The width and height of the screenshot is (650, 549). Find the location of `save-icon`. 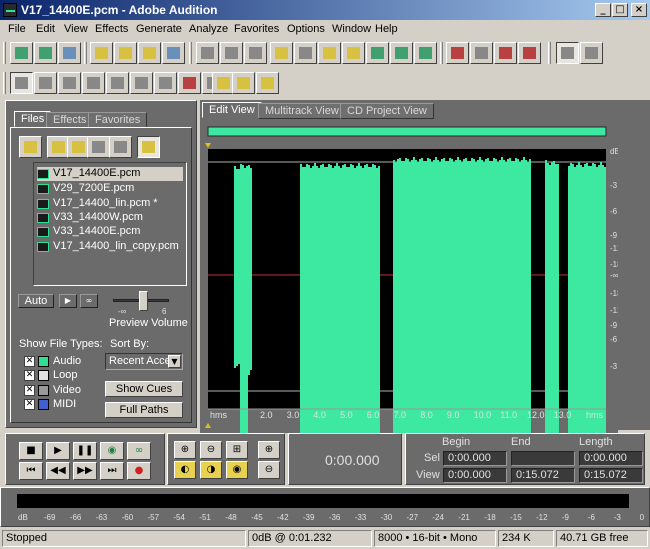

save-icon is located at coordinates (173, 53).